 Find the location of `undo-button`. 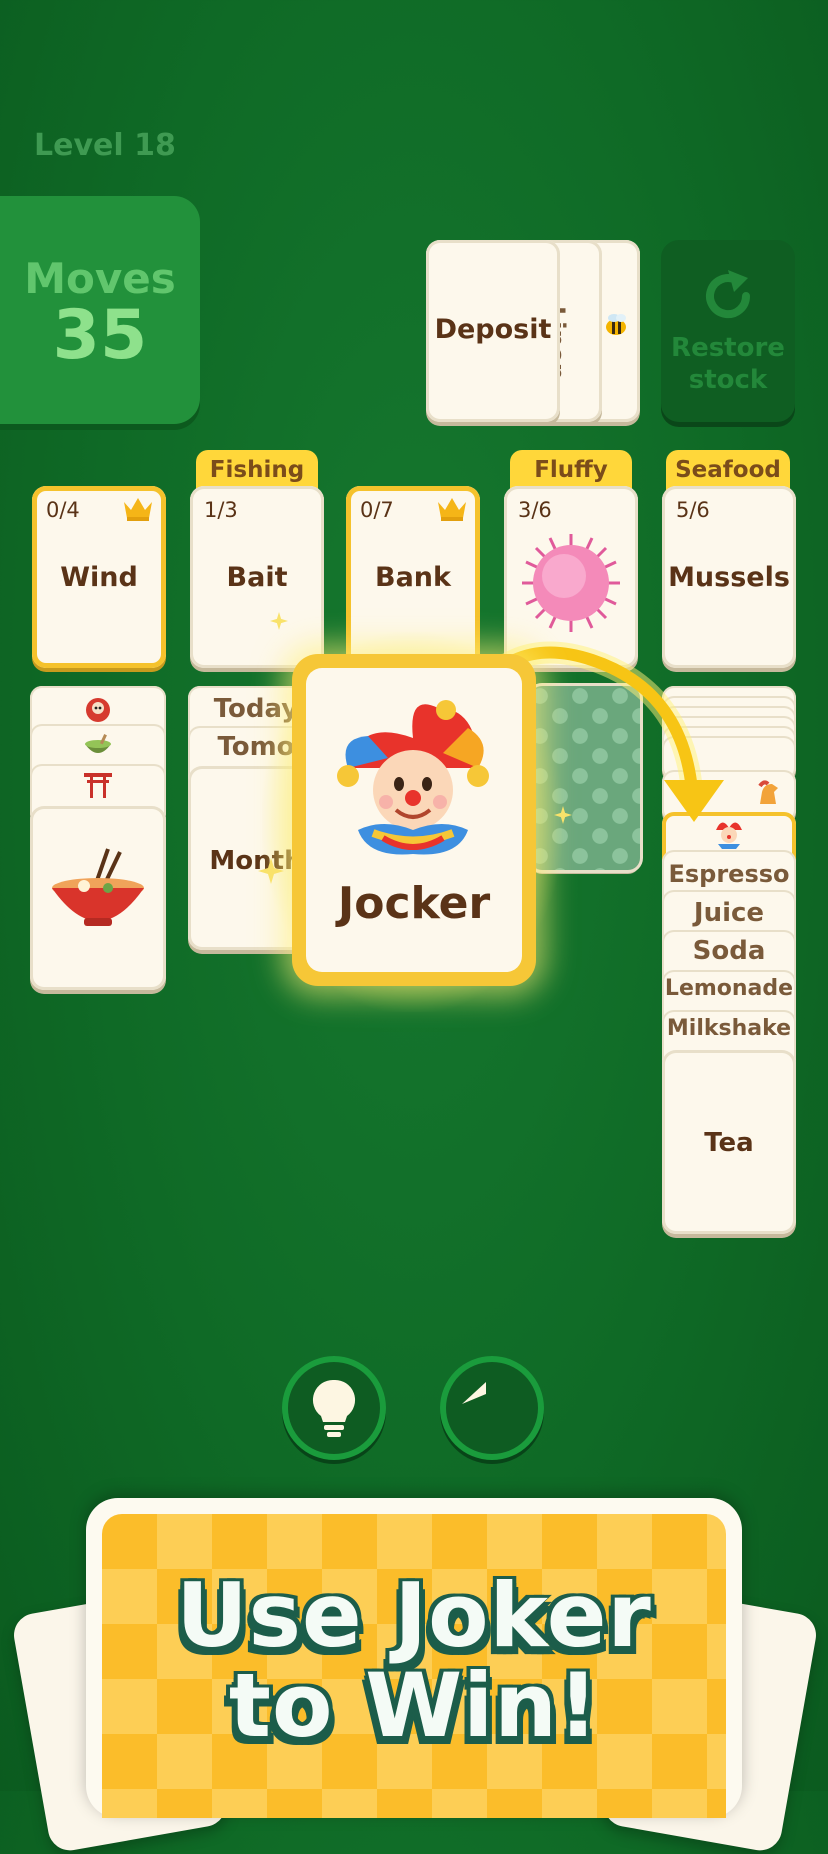

undo-button is located at coordinates (492, 1408).